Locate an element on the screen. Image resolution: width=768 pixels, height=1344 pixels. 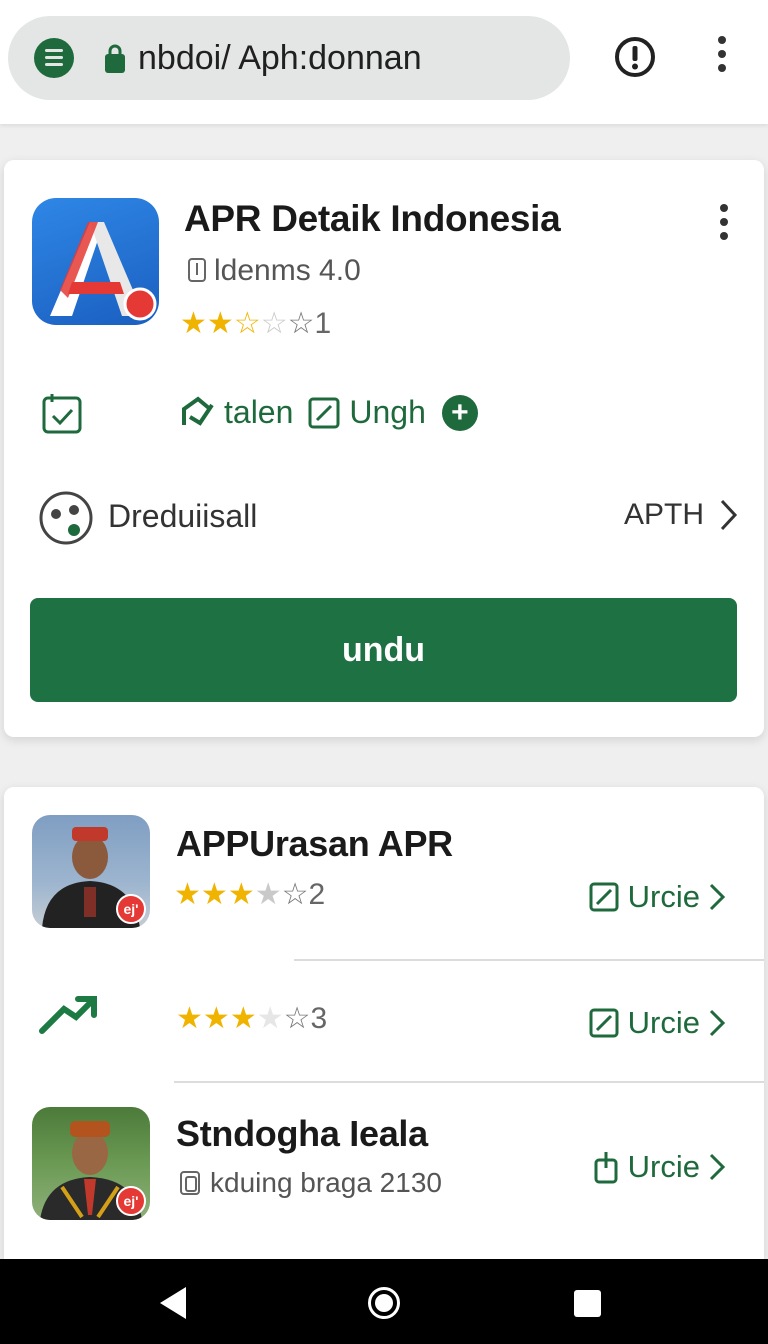
action-group: talen Ungh + is located at coordinates (328, 412).